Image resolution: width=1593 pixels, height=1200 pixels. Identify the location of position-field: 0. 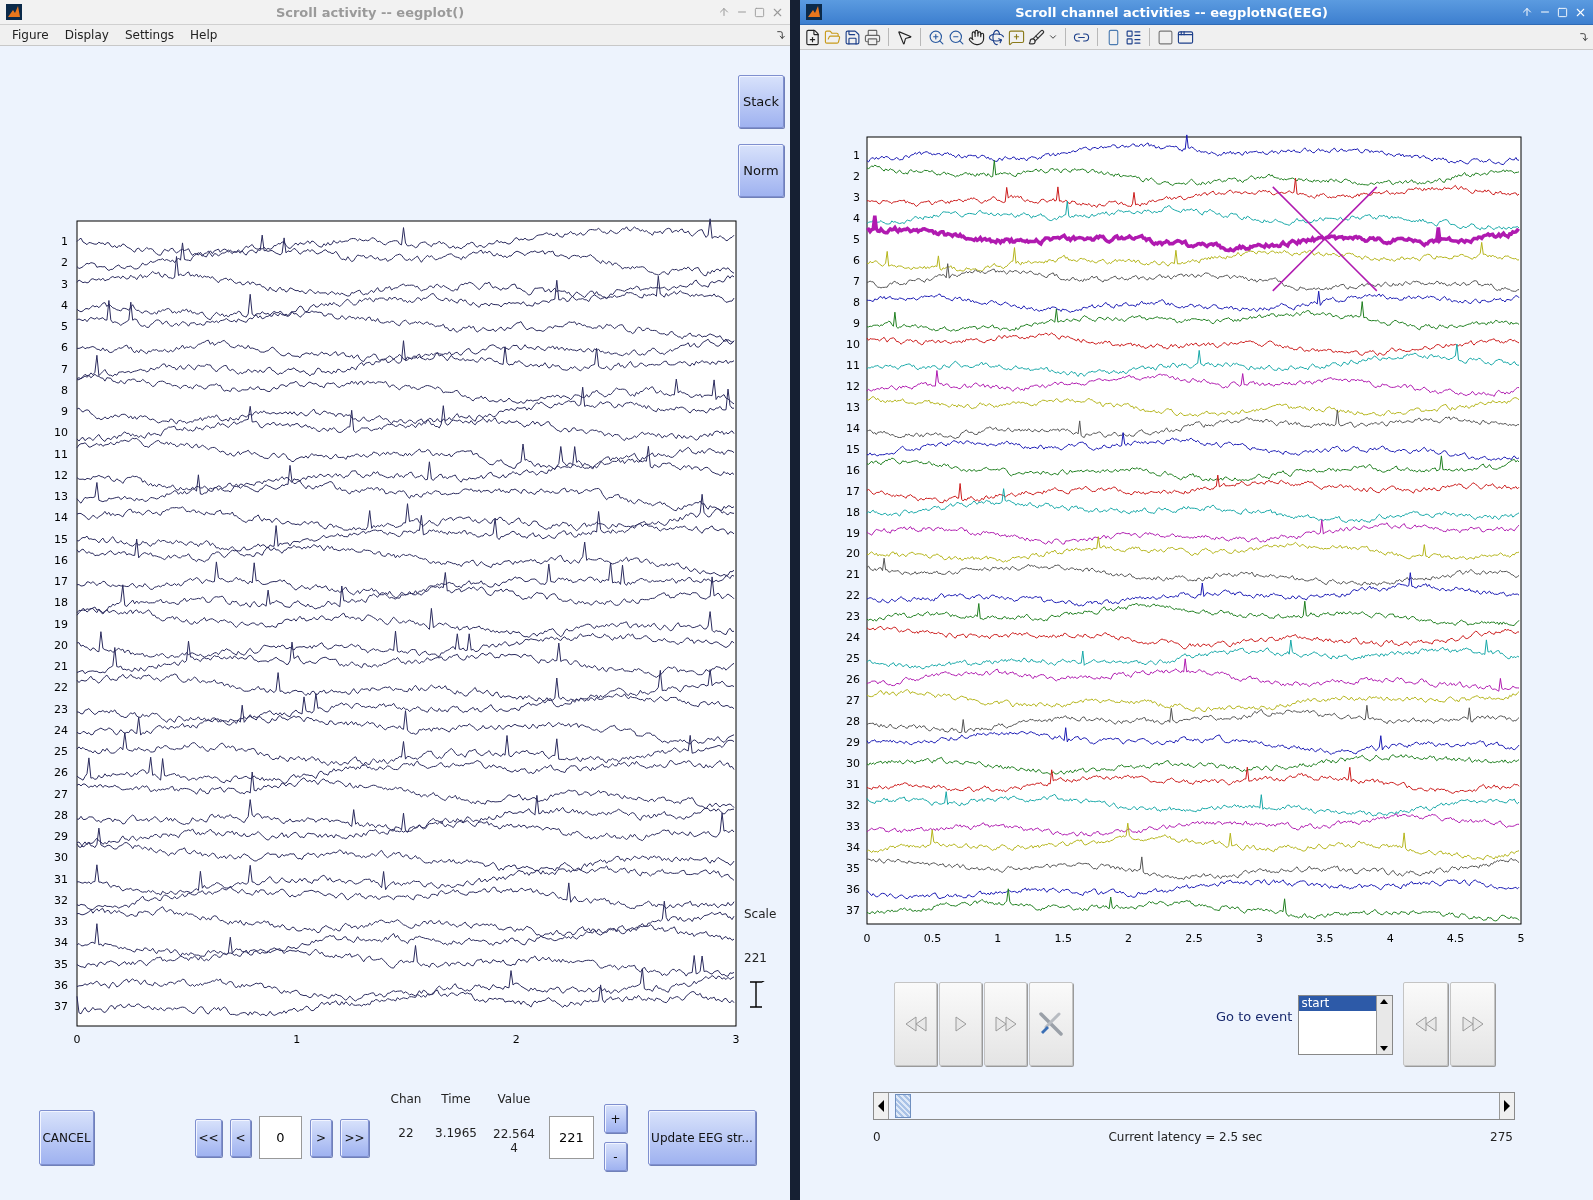
(280, 1137).